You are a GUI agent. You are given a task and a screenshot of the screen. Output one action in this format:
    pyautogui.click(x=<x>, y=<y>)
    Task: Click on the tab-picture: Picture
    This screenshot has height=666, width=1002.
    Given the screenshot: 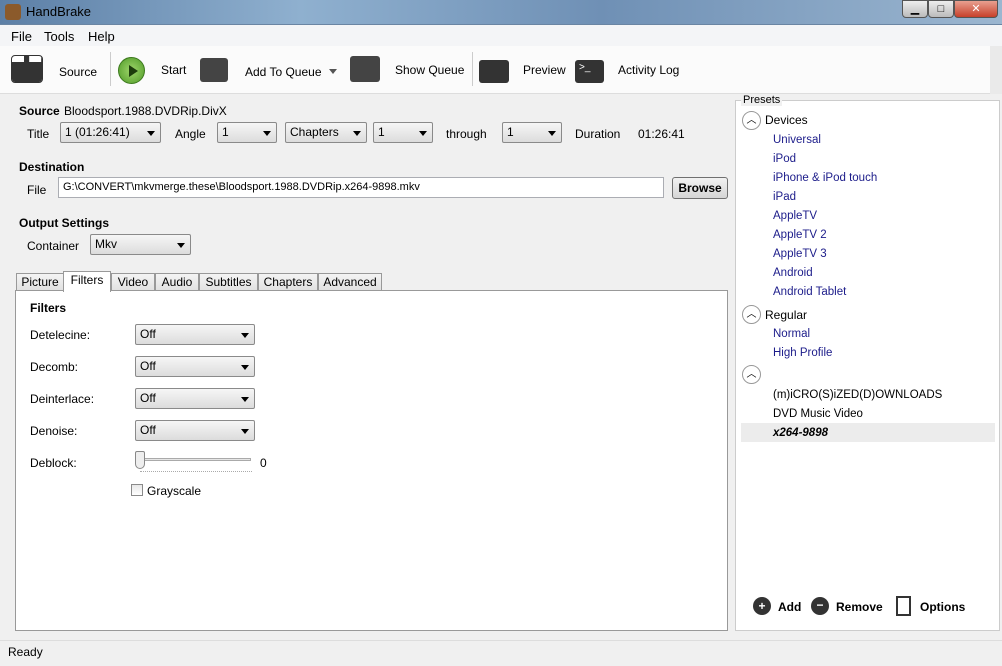 What is the action you would take?
    pyautogui.click(x=40, y=282)
    